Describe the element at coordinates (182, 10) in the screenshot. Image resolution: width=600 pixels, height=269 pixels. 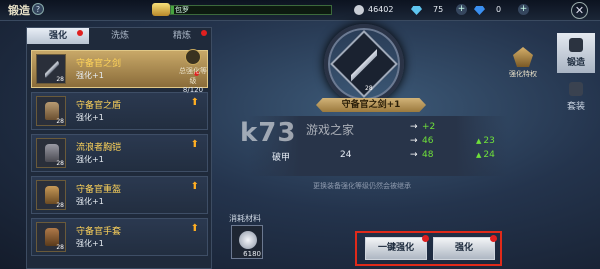
I see `vip-label: 包罗` at that location.